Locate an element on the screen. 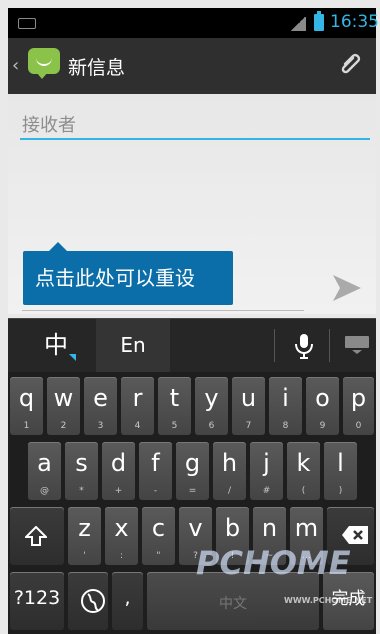 The image size is (380, 634). key-c: c " is located at coordinates (158, 536).